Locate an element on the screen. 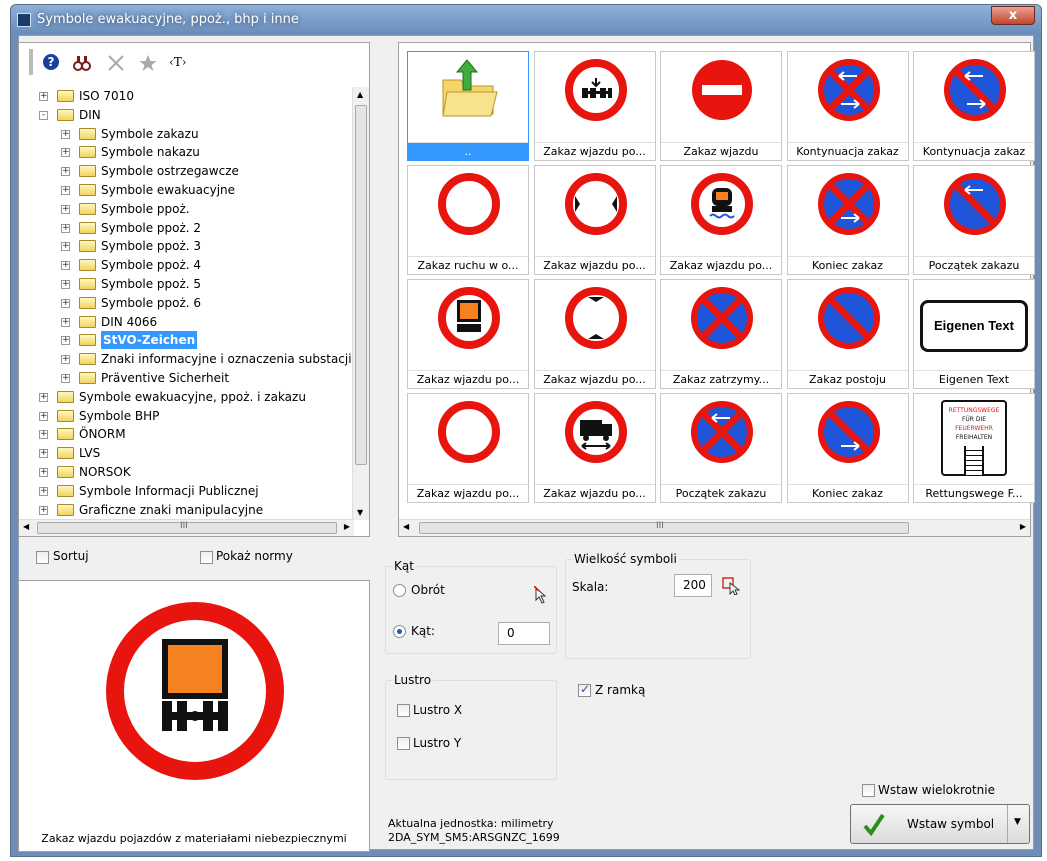 Image resolution: width=1047 pixels, height=861 pixels. rotate-radio is located at coordinates (399, 590).